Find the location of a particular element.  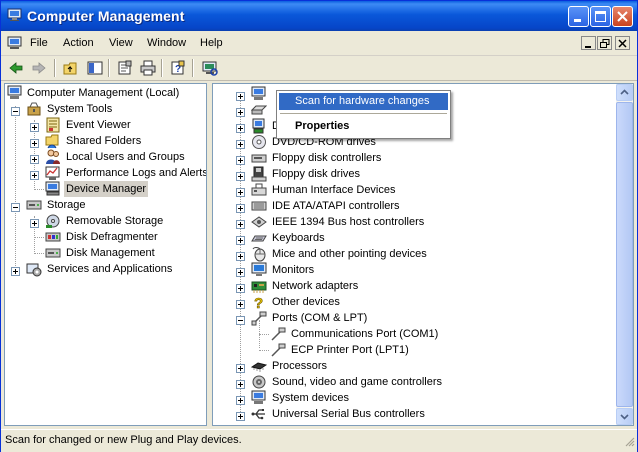

device-category-ports: Ports (COM & LPT) is located at coordinates (413, 318).